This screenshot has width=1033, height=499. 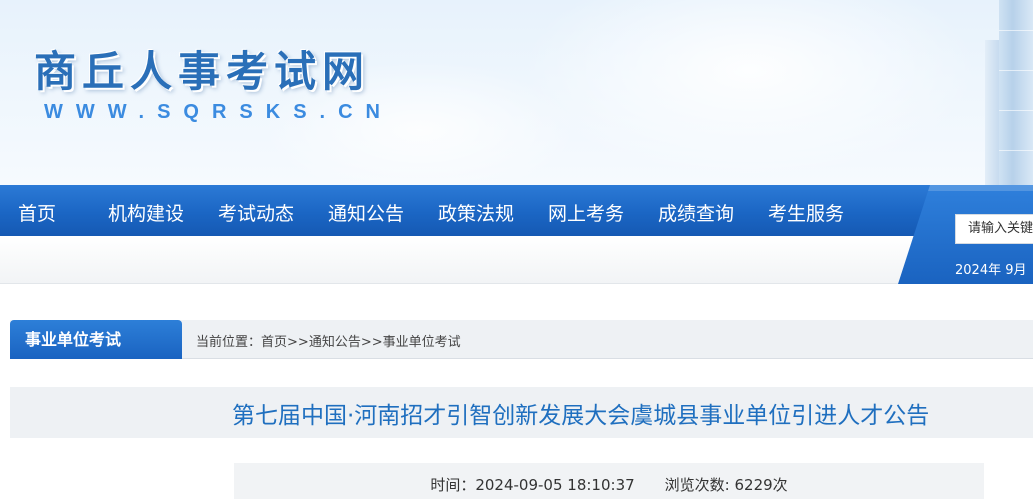 I want to click on nav-item-score-query: 成绩查询, so click(x=696, y=212).